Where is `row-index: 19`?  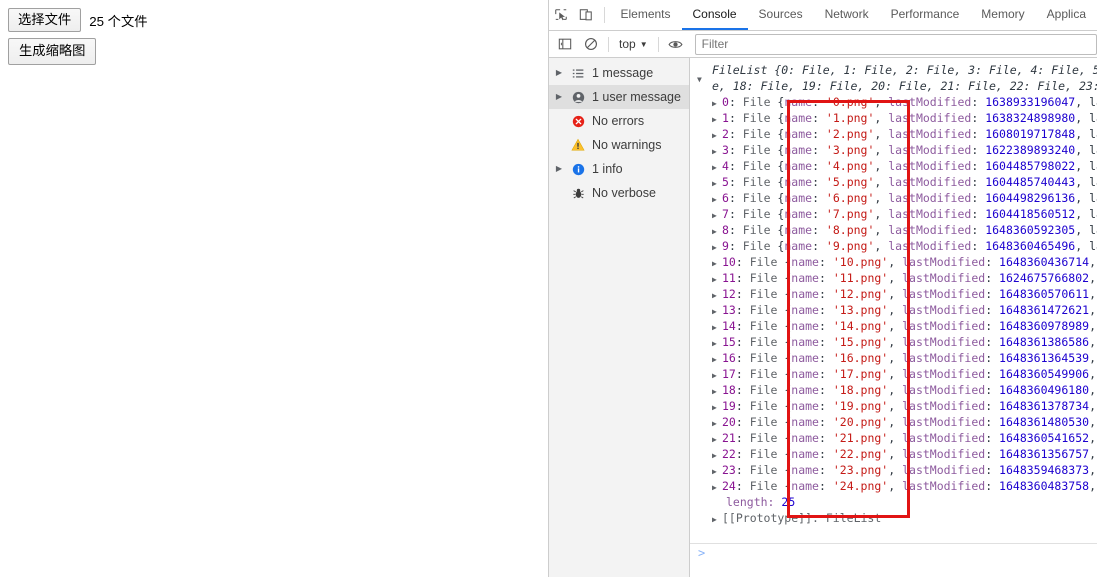
row-index: 19 is located at coordinates (729, 406).